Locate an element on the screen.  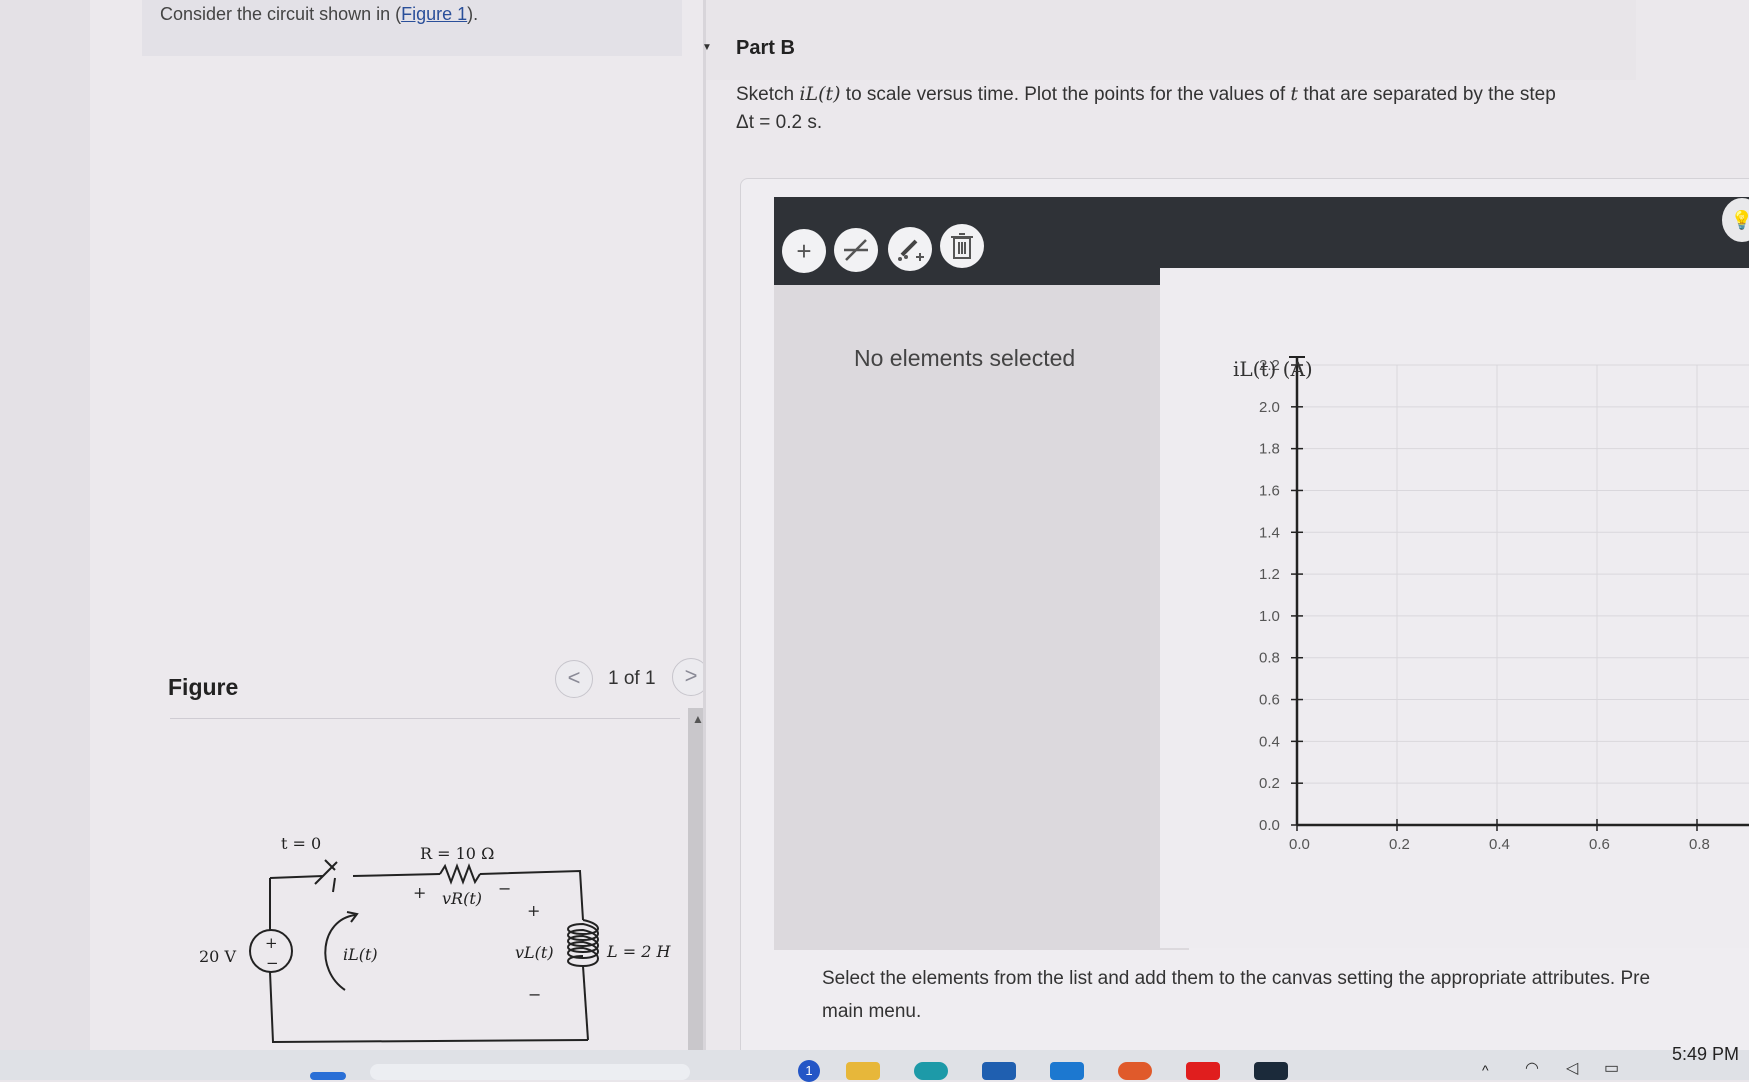
youtube-icon is located at coordinates (1203, 1071).